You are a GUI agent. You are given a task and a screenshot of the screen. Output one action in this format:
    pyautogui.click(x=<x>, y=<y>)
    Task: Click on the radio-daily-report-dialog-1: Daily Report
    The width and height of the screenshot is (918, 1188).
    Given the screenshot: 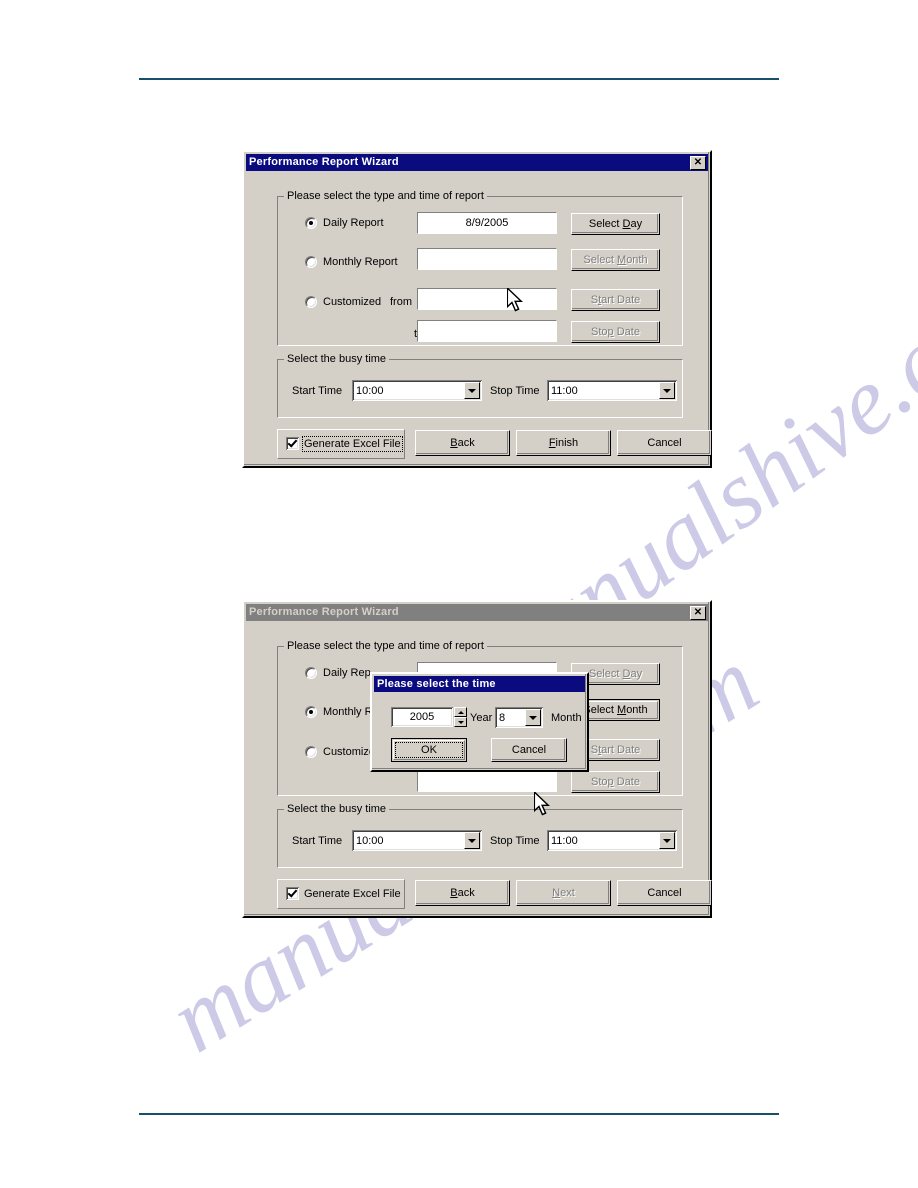 What is the action you would take?
    pyautogui.click(x=344, y=223)
    